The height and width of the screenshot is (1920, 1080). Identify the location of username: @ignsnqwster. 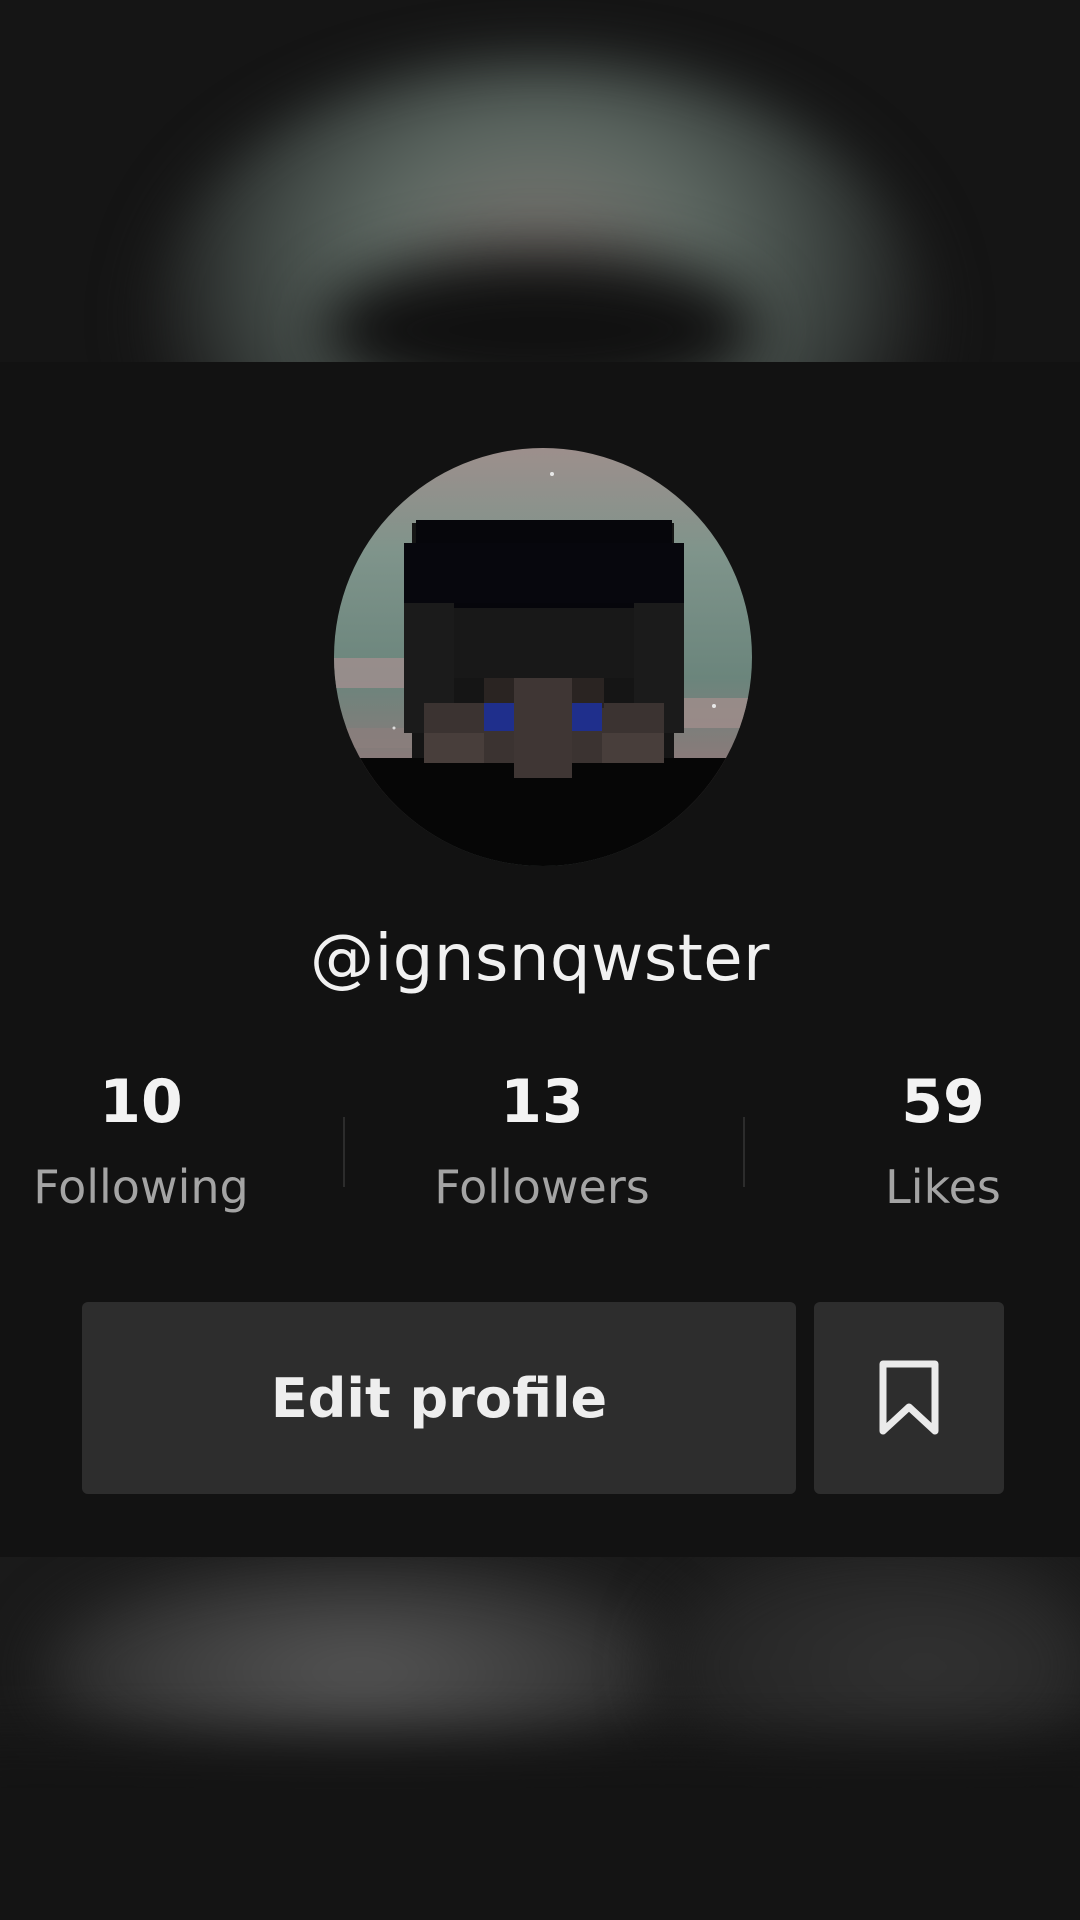
(540, 959).